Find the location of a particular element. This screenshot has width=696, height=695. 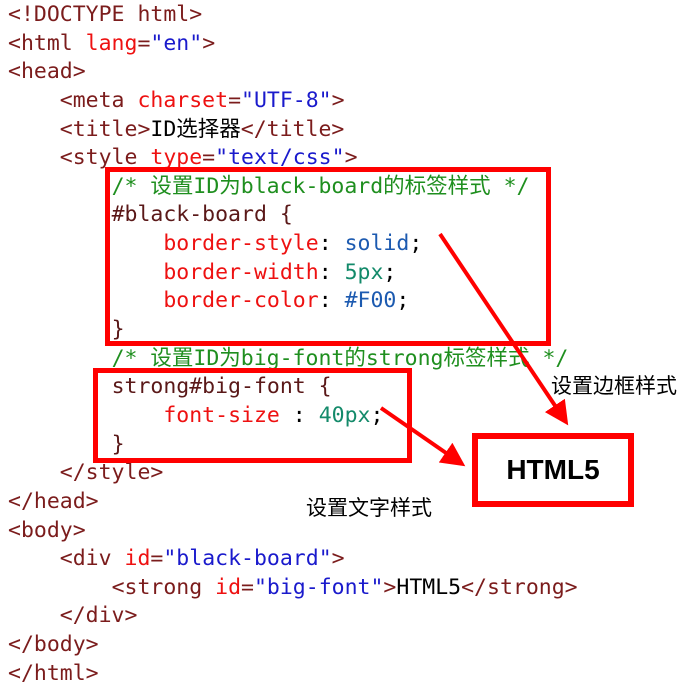

border-style-label: 设置边框样式 is located at coordinates (614, 386).